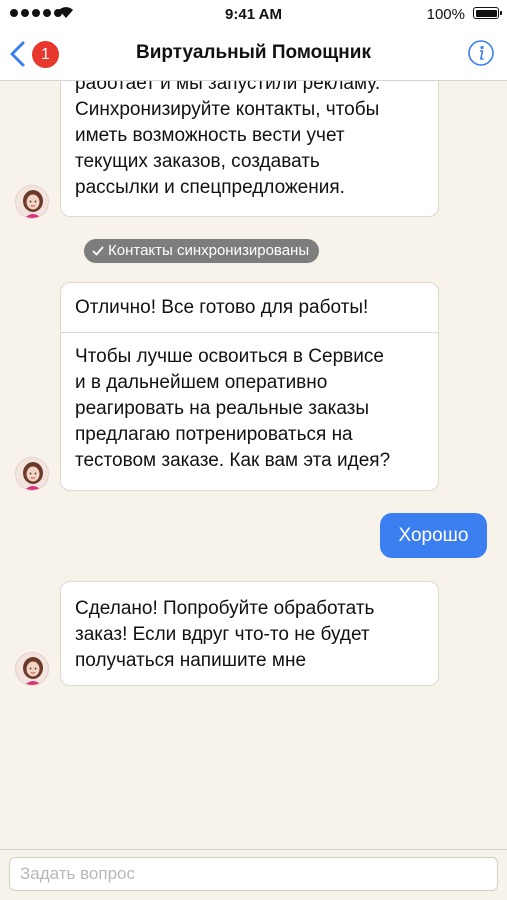  What do you see at coordinates (222, 307) in the screenshot?
I see `message-header: Отлично! Все готово для работы!` at bounding box center [222, 307].